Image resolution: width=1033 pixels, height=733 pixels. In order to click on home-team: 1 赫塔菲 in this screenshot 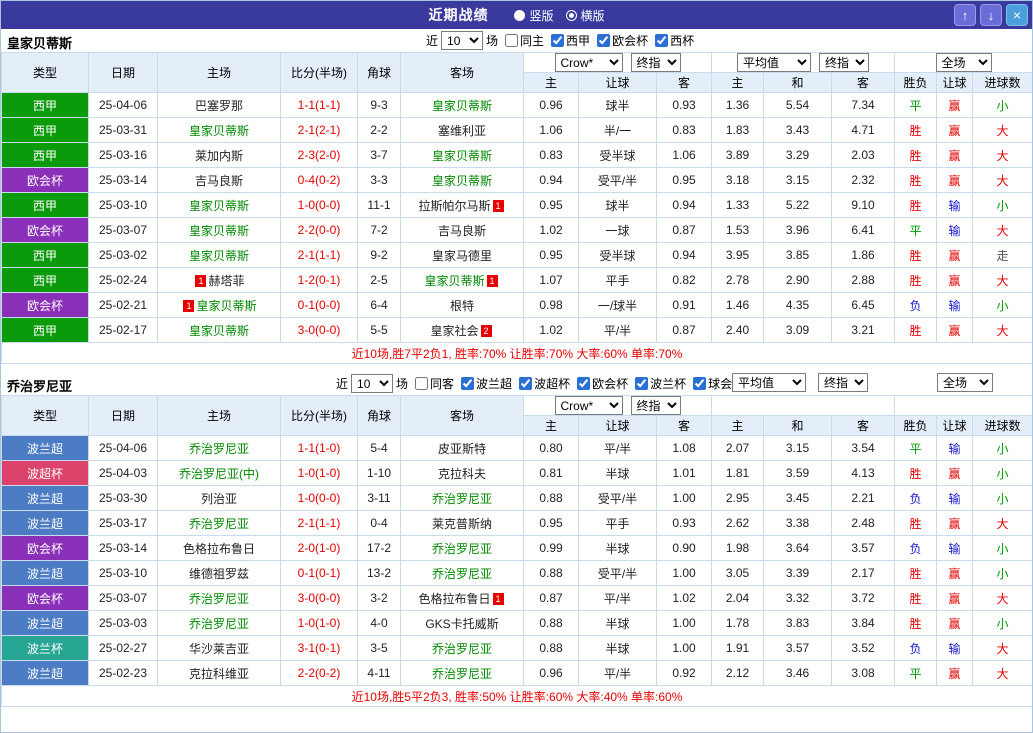, I will do `click(219, 280)`.